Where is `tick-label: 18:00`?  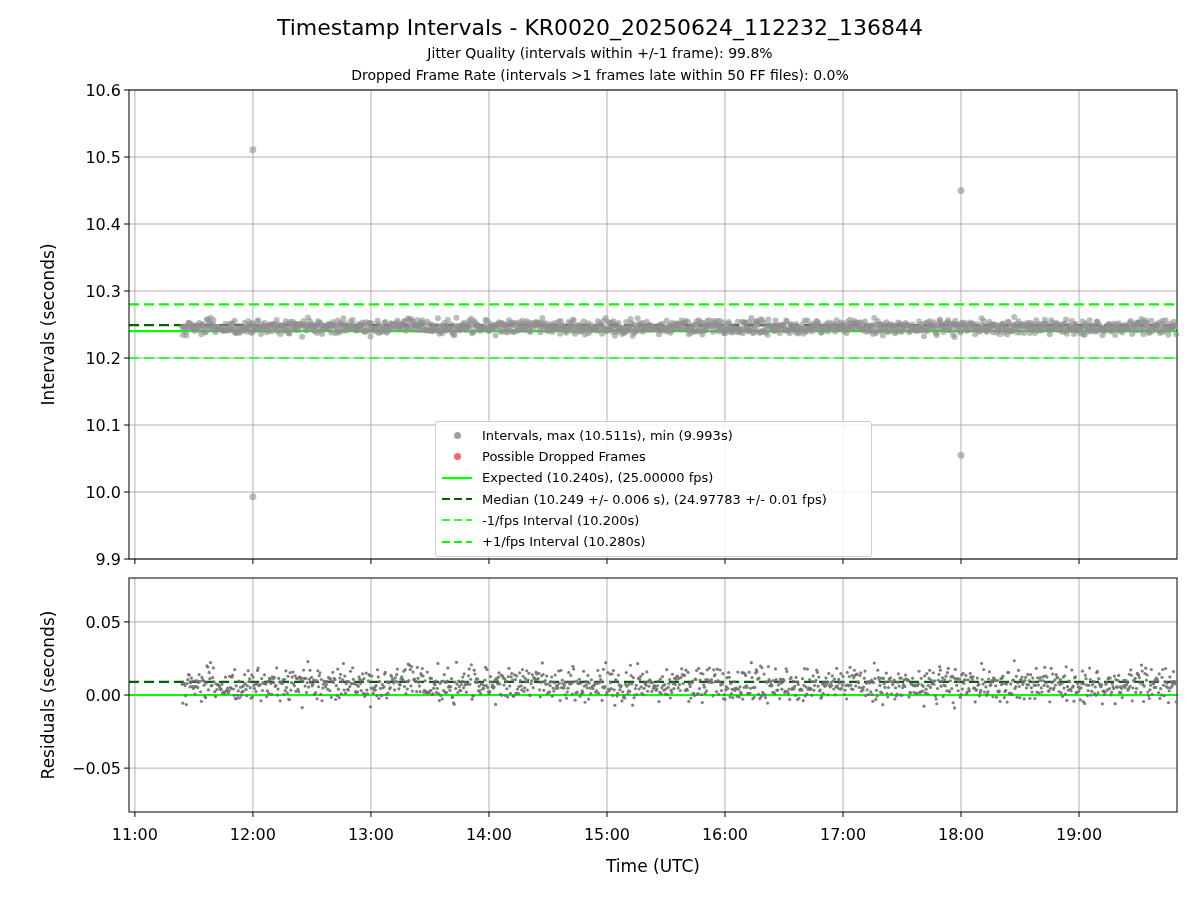
tick-label: 18:00 is located at coordinates (961, 834).